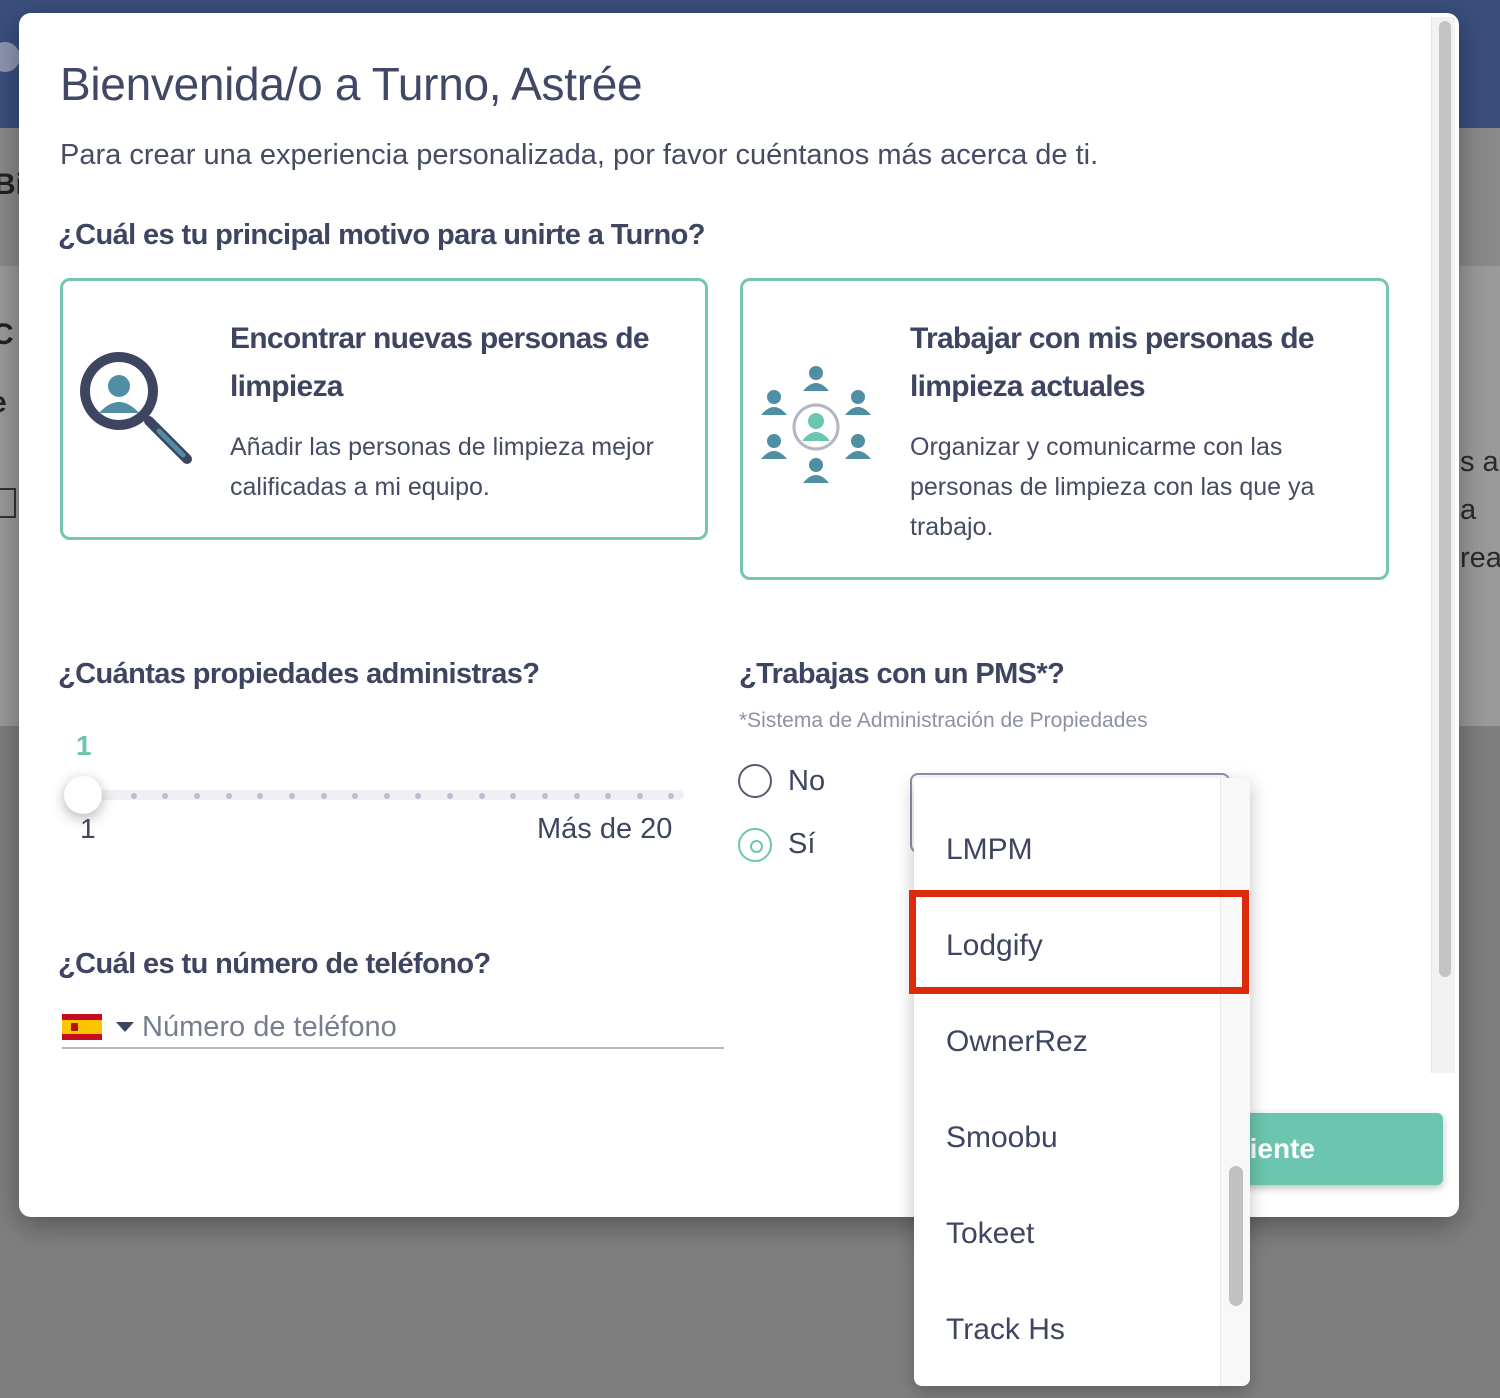 Image resolution: width=1500 pixels, height=1398 pixels. What do you see at coordinates (801, 844) in the screenshot?
I see `pms-radio-si-label: Sí` at bounding box center [801, 844].